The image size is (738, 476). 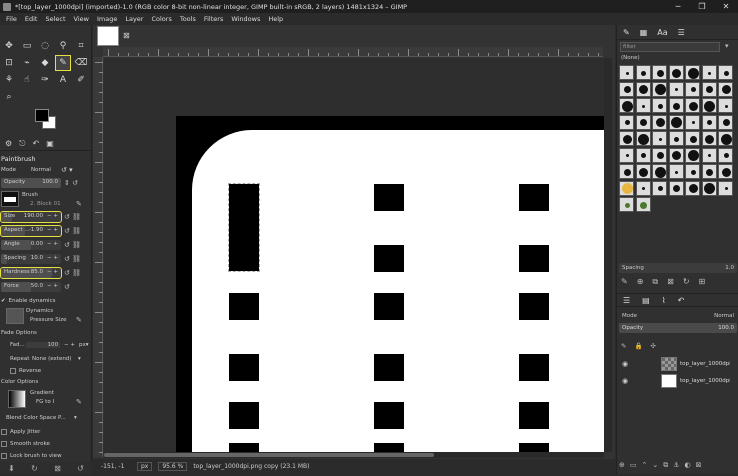 What do you see at coordinates (677, 152) in the screenshot?
I see `brush-grid` at bounding box center [677, 152].